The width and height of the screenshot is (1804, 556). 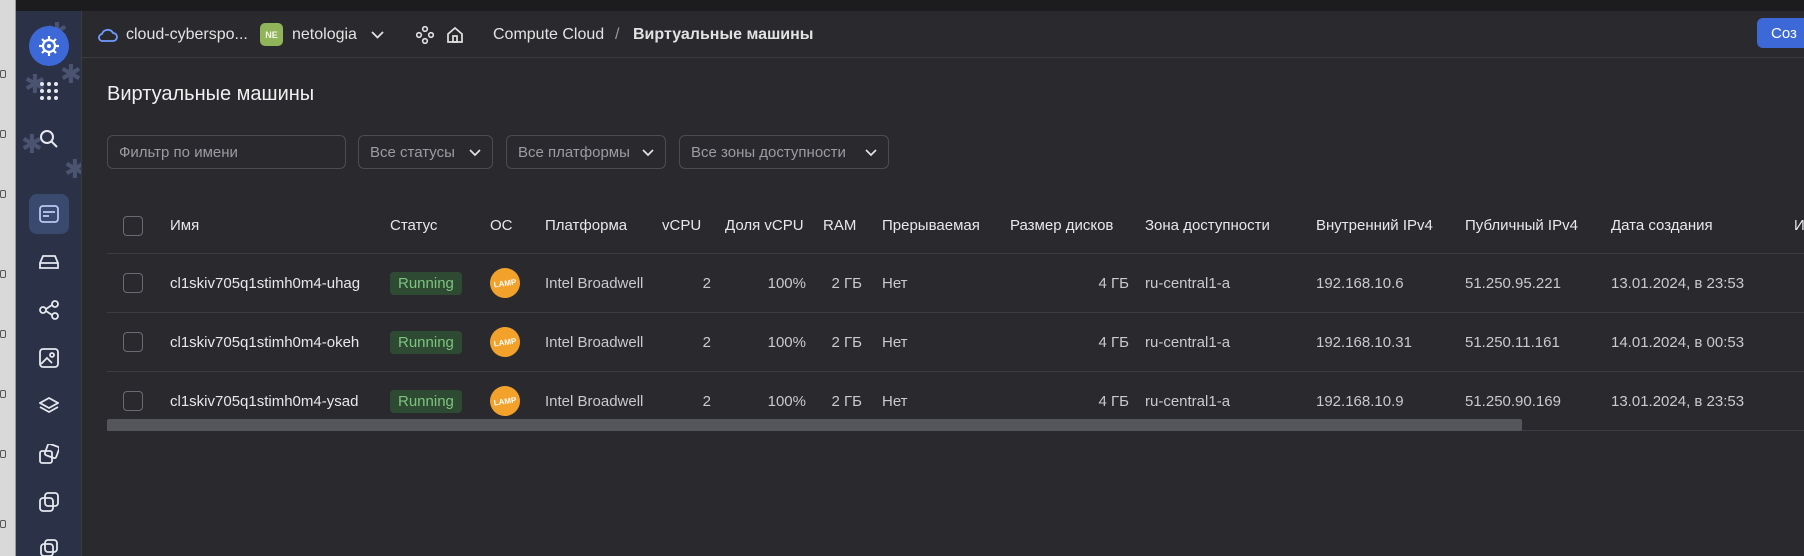 I want to click on create-vm-button: Соз, so click(x=1780, y=33).